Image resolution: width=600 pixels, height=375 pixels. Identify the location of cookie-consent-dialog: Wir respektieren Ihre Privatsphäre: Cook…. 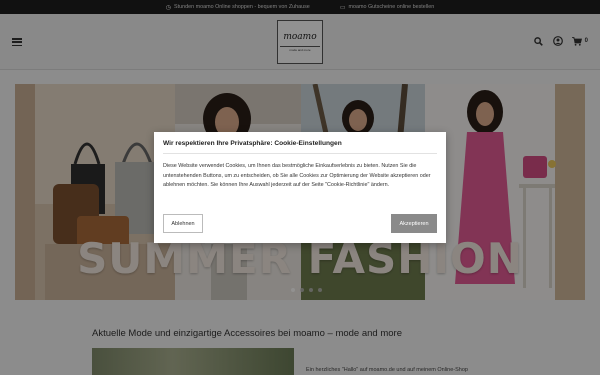
(300, 187).